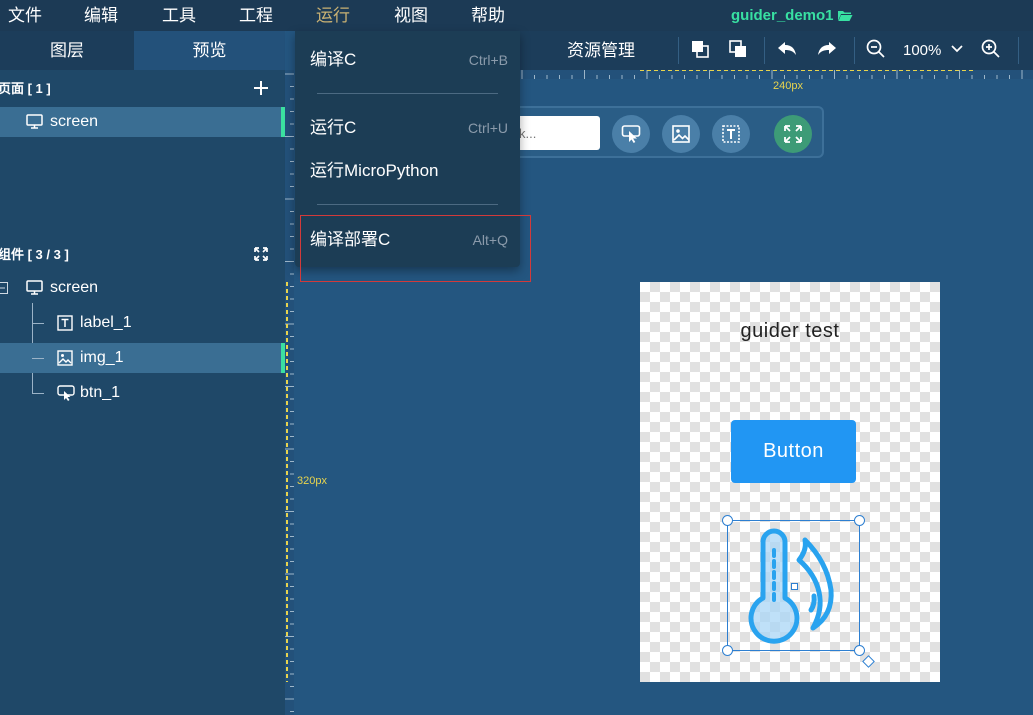 The height and width of the screenshot is (715, 1033). I want to click on screen-button-widget: Button, so click(793, 451).